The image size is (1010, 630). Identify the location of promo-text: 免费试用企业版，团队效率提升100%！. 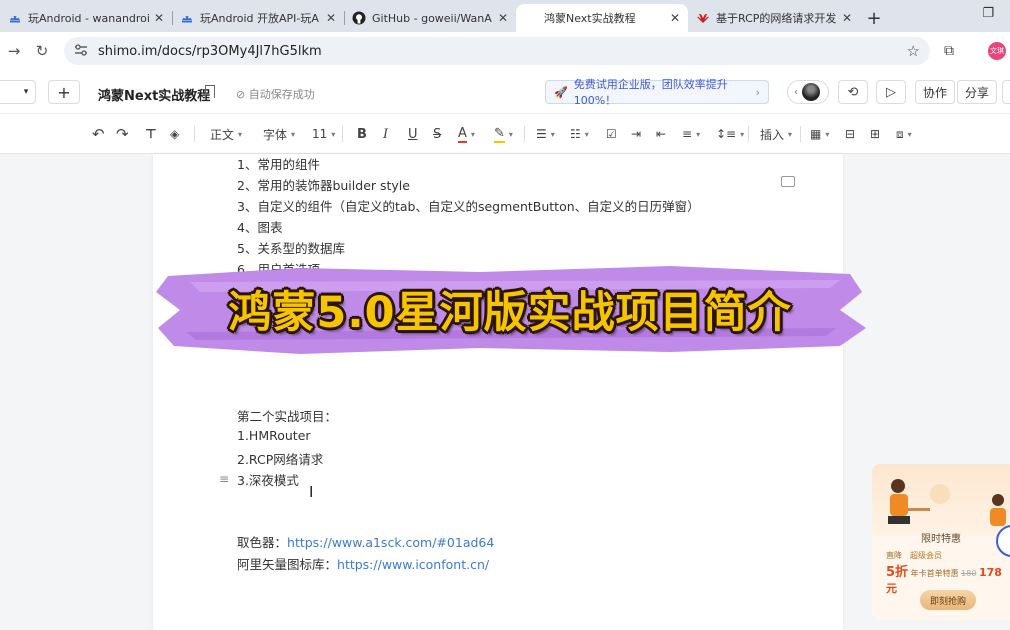
(650, 92).